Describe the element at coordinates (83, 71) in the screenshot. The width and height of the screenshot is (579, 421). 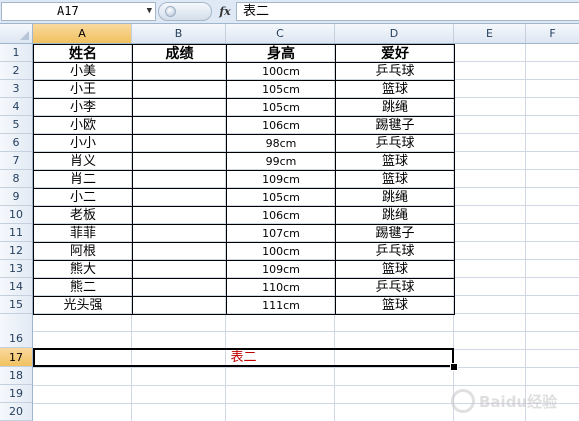
I see `table-cell: 小美` at that location.